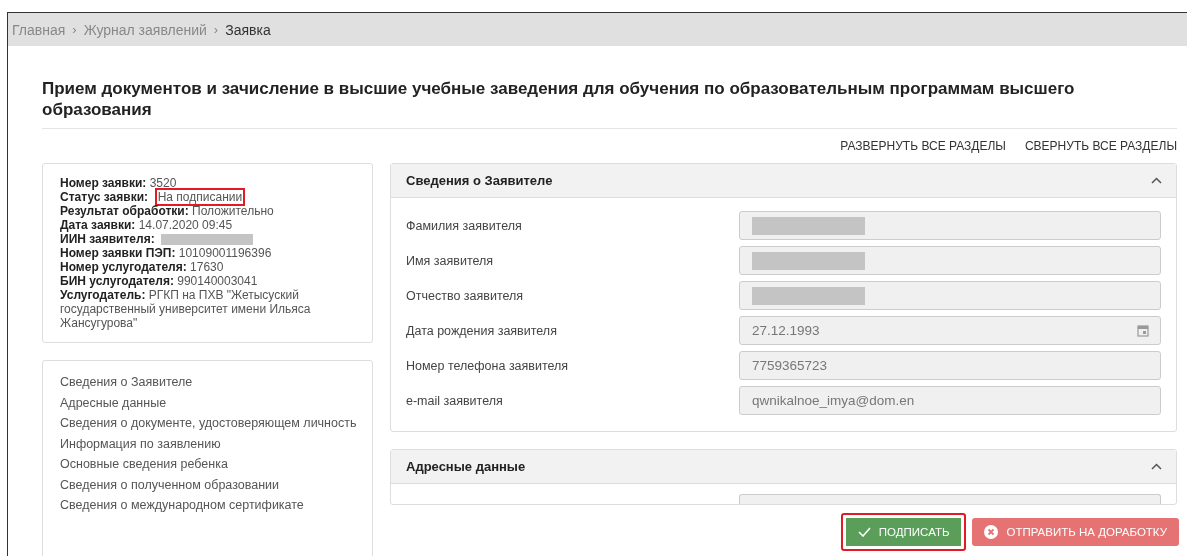  What do you see at coordinates (466, 466) in the screenshot?
I see `section-title: Адресные данные` at bounding box center [466, 466].